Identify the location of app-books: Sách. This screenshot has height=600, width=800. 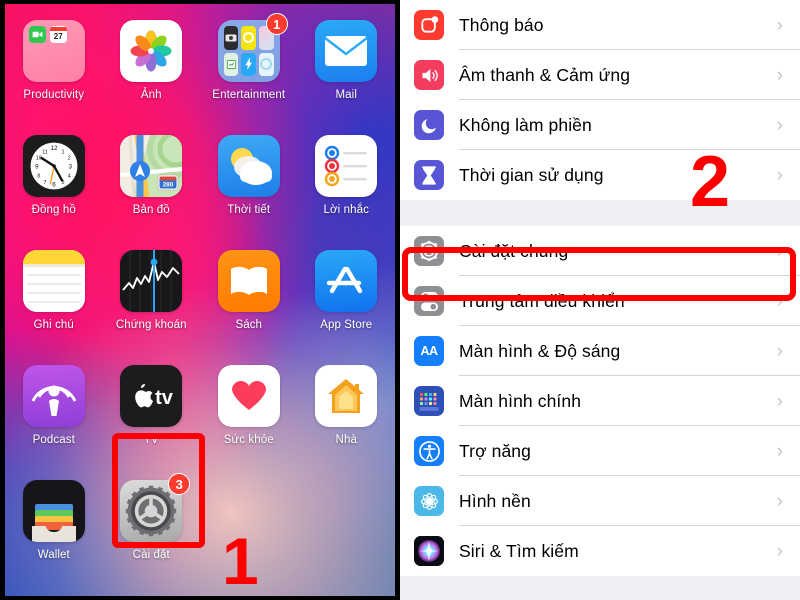
(249, 290).